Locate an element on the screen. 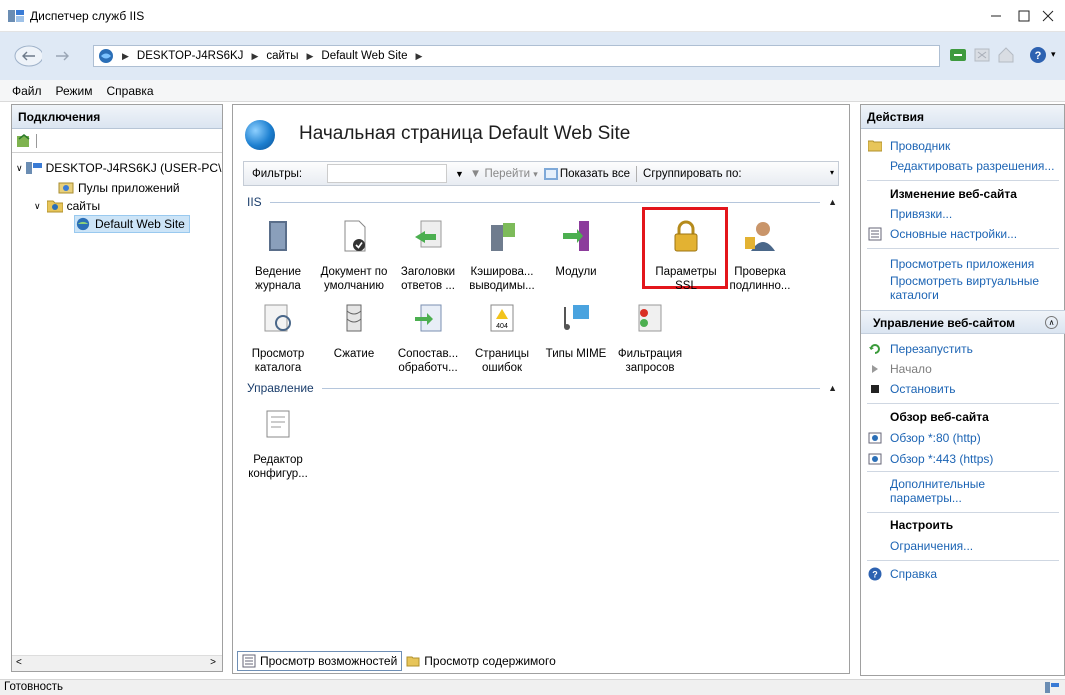 This screenshot has width=1065, height=695. connect-icon is located at coordinates (958, 55).